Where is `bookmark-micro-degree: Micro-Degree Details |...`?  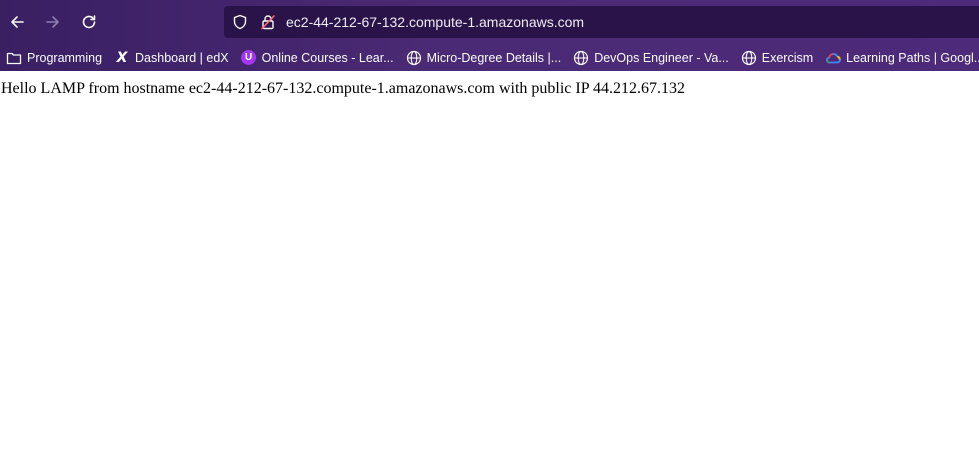
bookmark-micro-degree: Micro-Degree Details |... is located at coordinates (484, 58).